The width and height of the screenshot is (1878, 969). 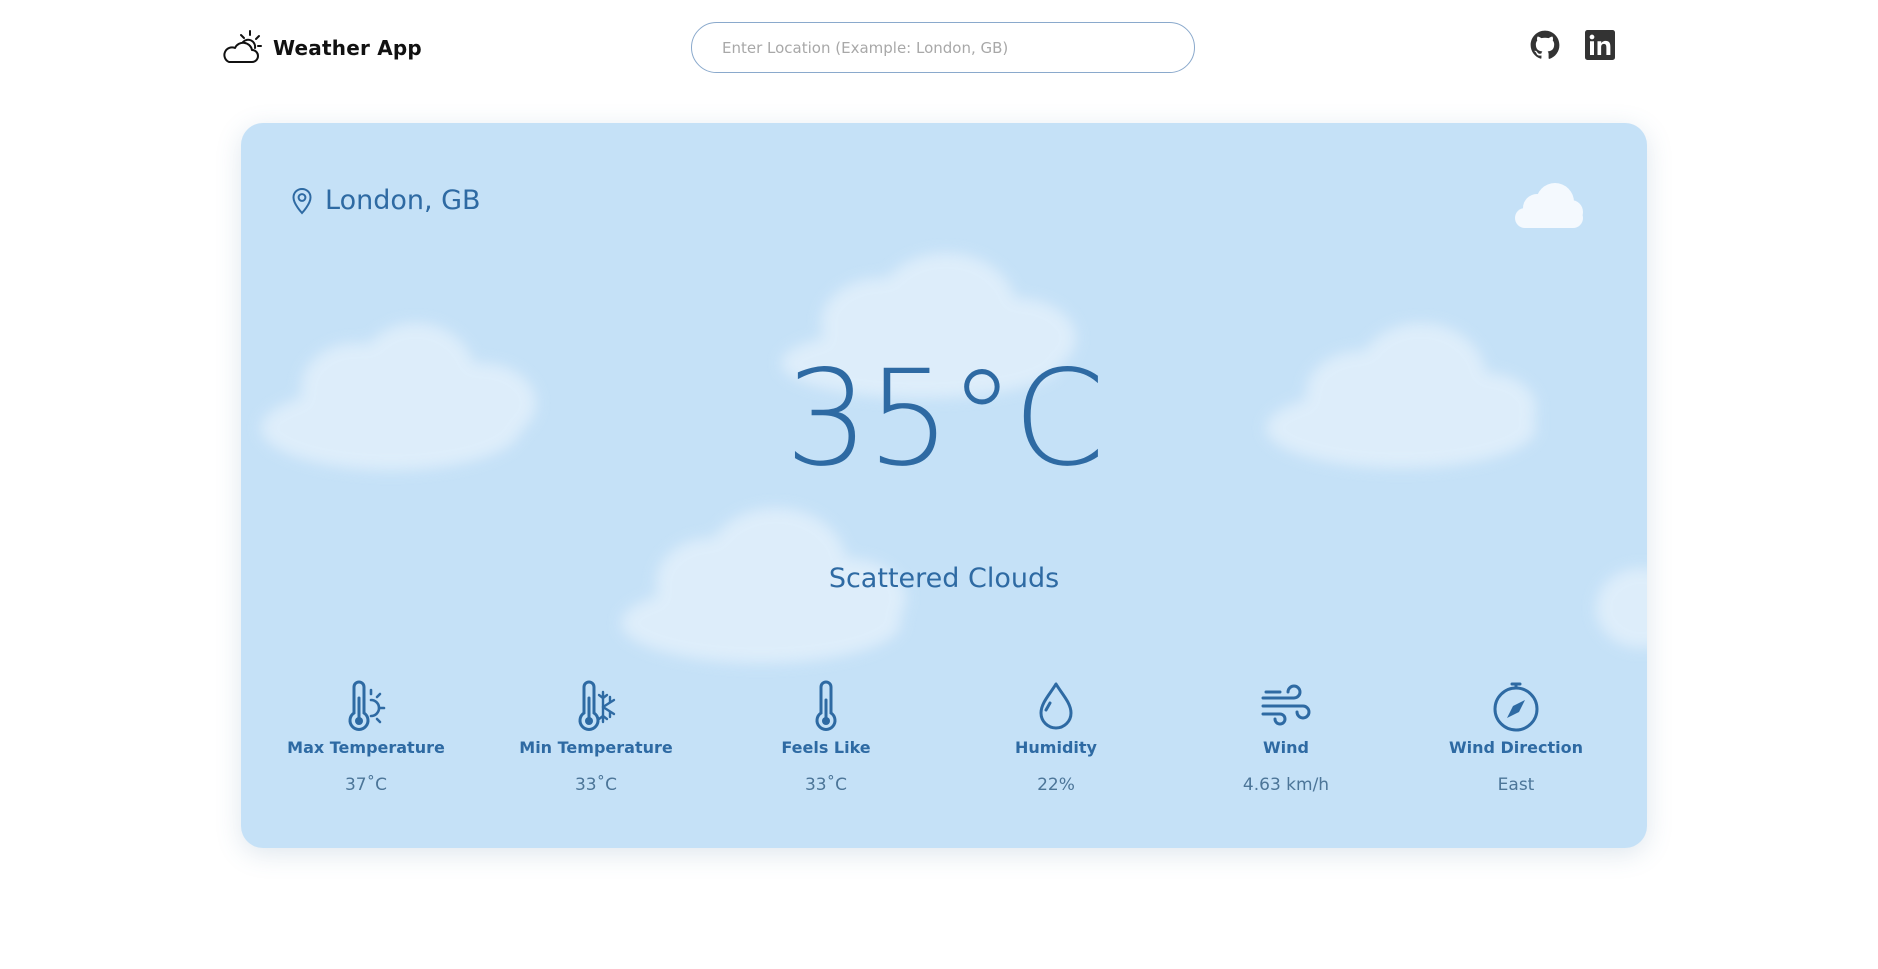 I want to click on compass-icon, so click(x=1516, y=707).